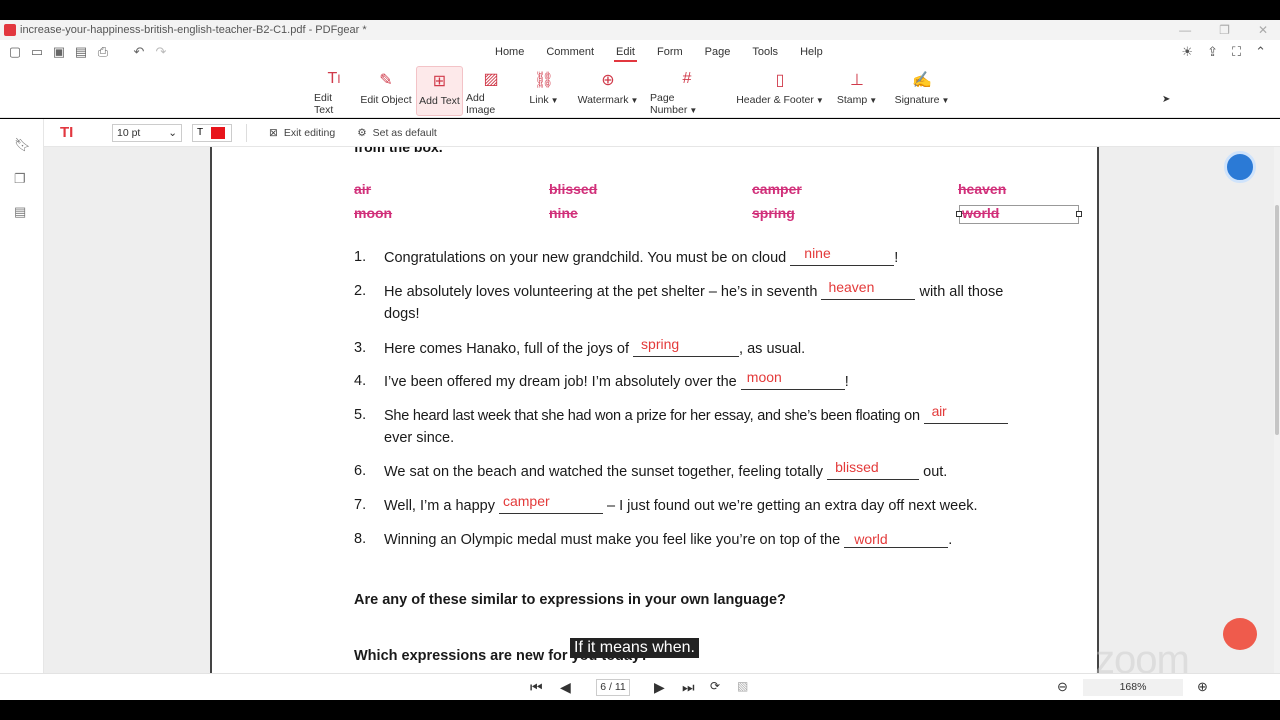 The image size is (1280, 720). Describe the element at coordinates (870, 539) in the screenshot. I see `answer-text: world` at that location.